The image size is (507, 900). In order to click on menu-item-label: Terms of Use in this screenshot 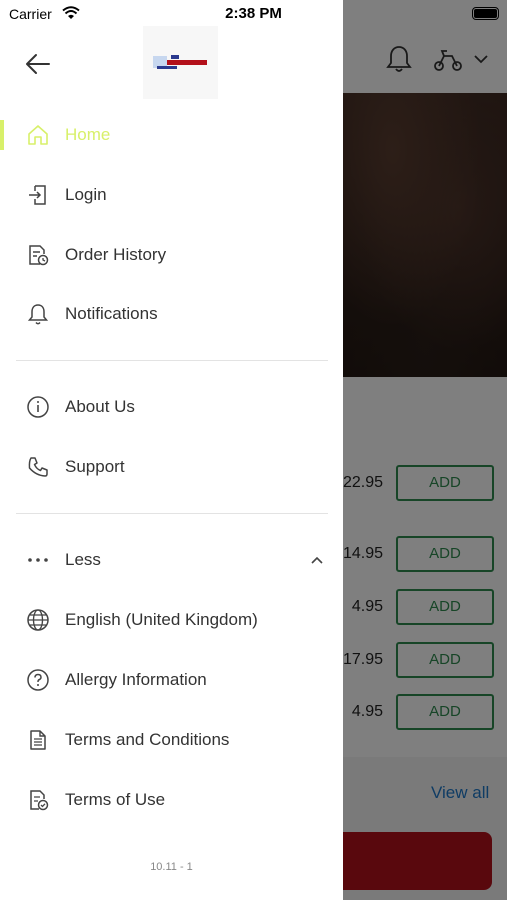, I will do `click(115, 799)`.